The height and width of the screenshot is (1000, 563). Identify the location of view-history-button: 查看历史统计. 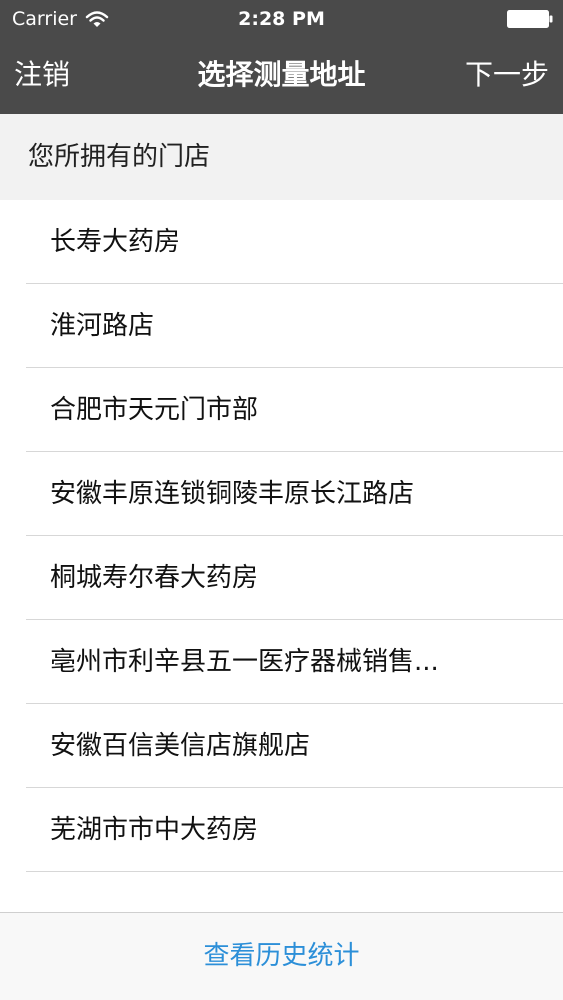
(281, 956).